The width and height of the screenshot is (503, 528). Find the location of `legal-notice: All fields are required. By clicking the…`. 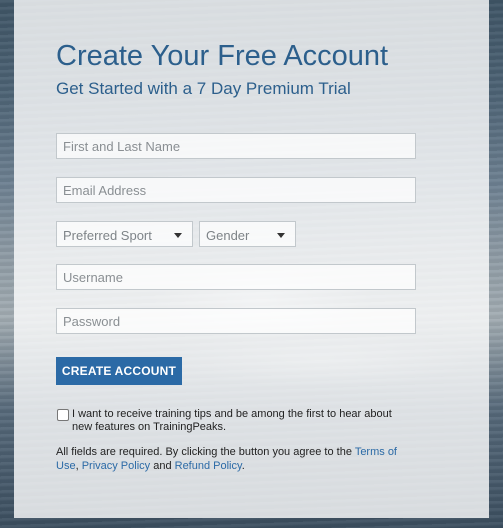

legal-notice: All fields are required. By clicking the… is located at coordinates (233, 459).